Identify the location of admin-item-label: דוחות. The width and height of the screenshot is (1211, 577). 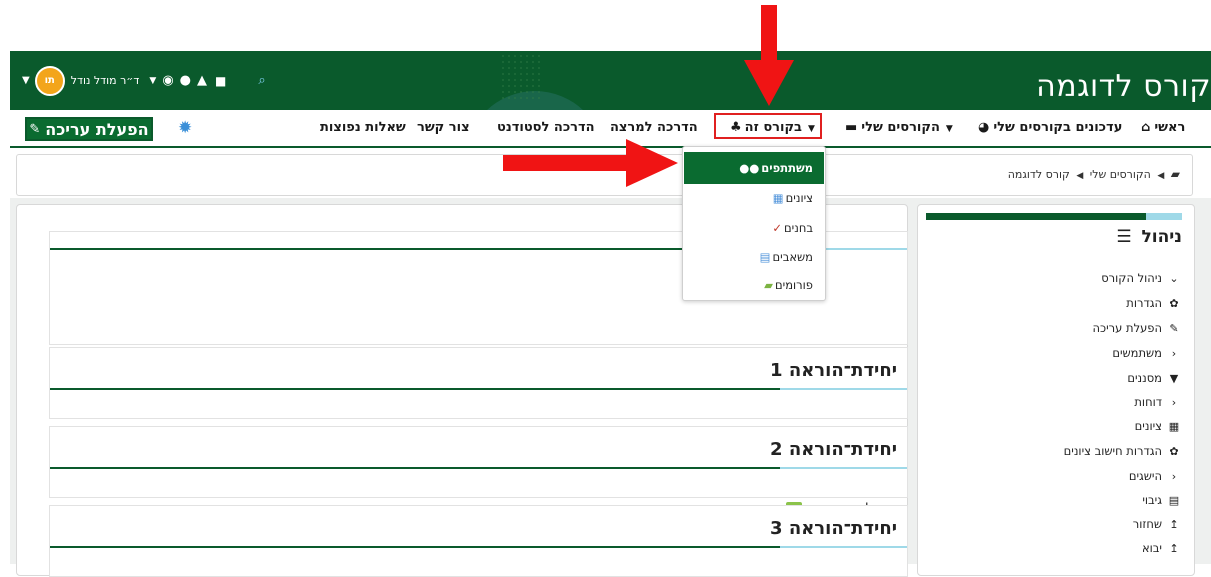
(1148, 402).